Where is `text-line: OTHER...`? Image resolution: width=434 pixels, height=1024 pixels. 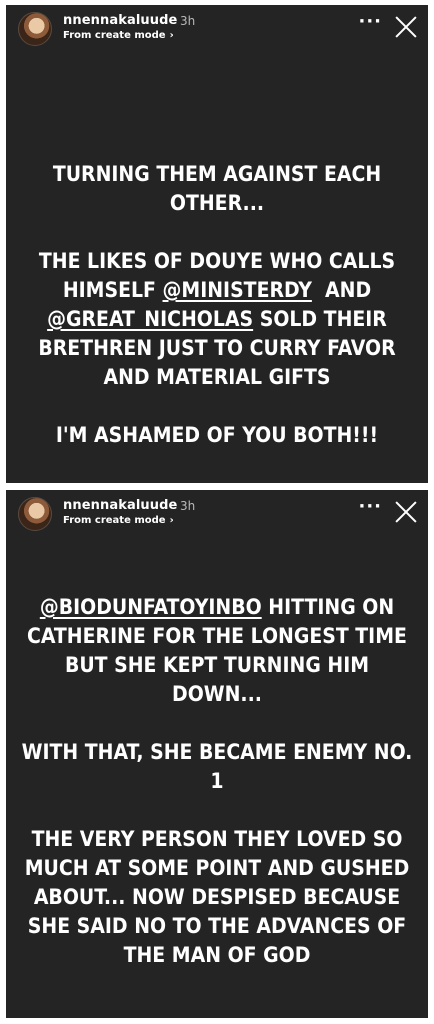 text-line: OTHER... is located at coordinates (217, 203).